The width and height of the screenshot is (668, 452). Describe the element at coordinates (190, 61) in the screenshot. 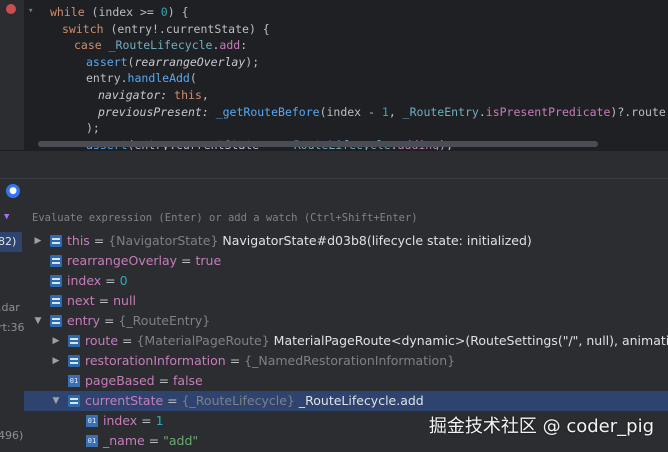

I see `code-token: rearrangeOverlay` at that location.